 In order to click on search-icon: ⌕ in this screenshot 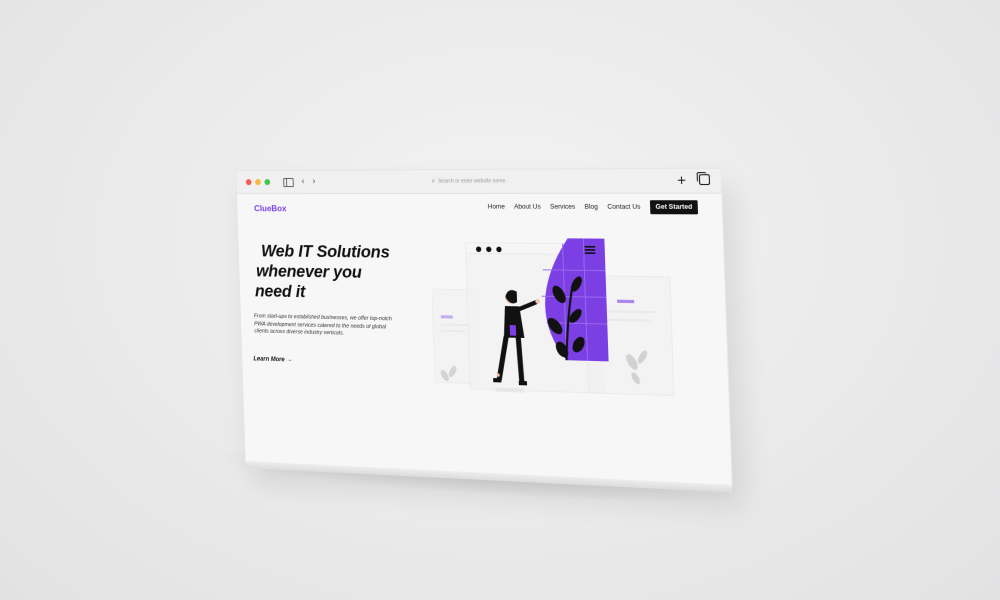, I will do `click(433, 181)`.